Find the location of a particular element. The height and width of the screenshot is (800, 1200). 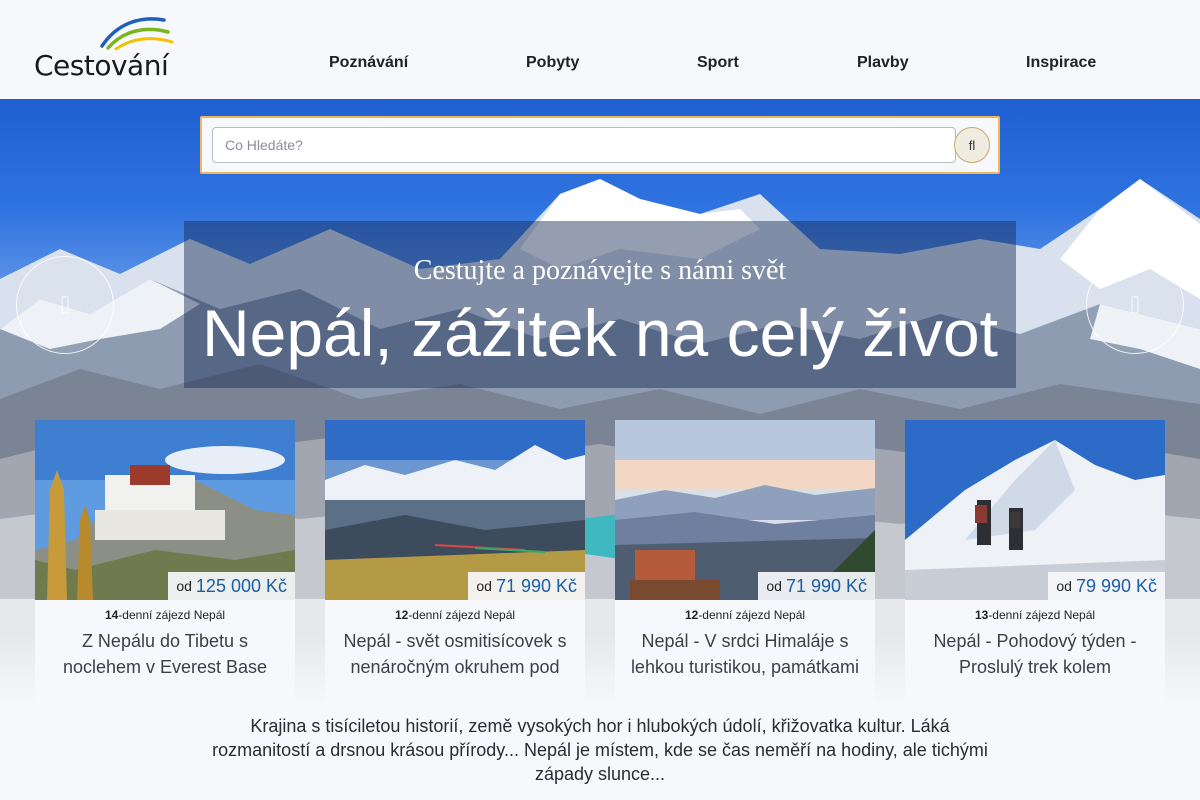

tour-card-image: od 79 990 Kč is located at coordinates (1035, 510).